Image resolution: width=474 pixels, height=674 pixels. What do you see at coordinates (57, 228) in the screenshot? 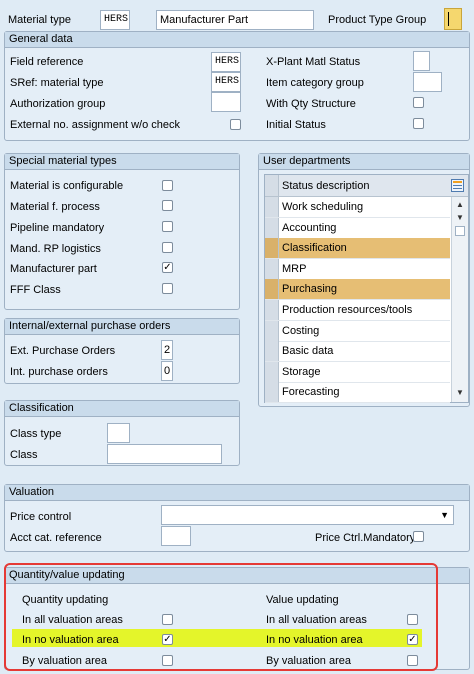
I see `special-item-label: Pipeline mandatory` at bounding box center [57, 228].